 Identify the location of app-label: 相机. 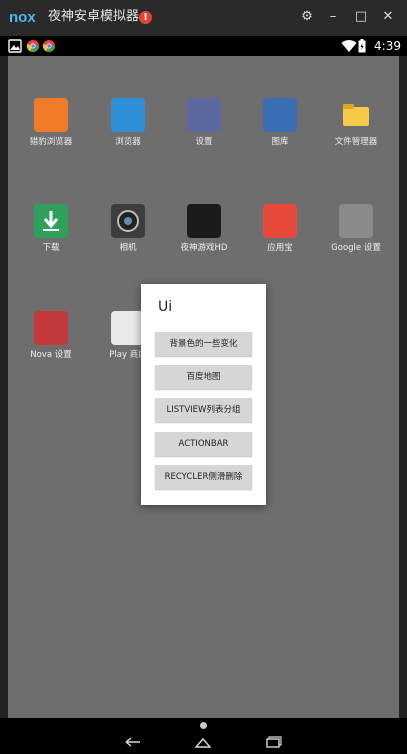
(128, 248).